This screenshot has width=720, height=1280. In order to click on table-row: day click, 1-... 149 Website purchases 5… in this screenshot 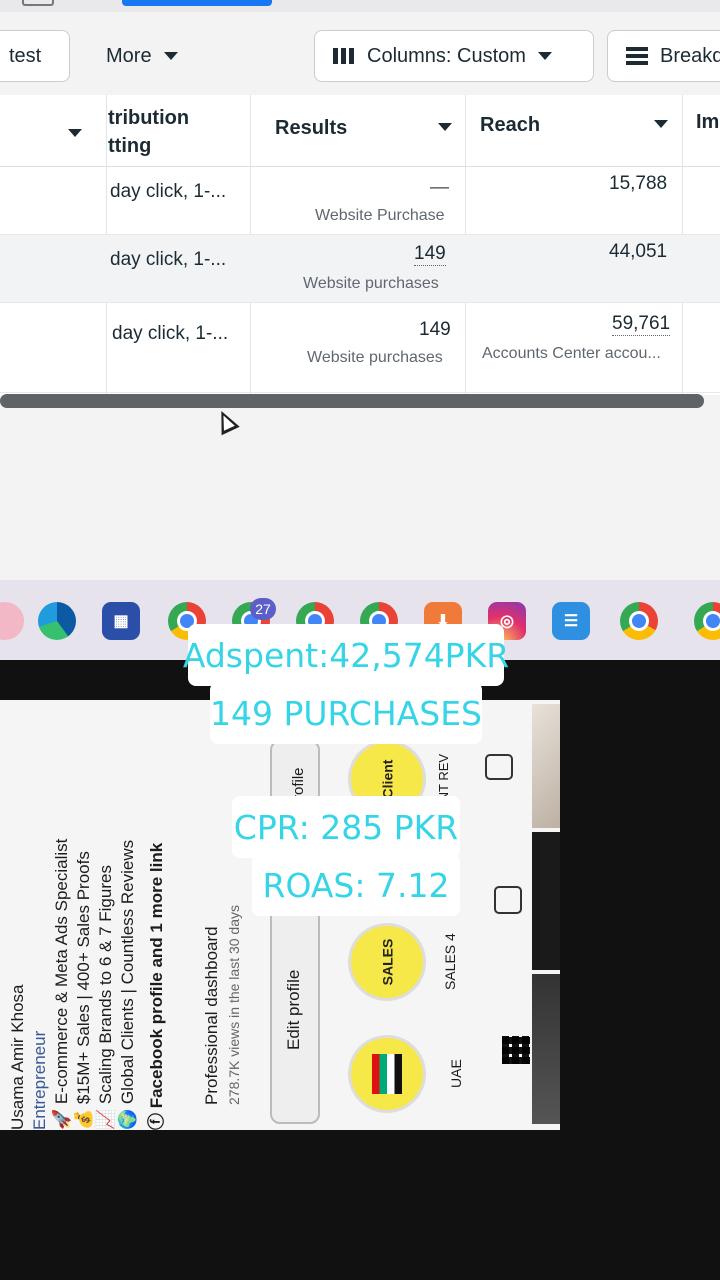, I will do `click(360, 348)`.